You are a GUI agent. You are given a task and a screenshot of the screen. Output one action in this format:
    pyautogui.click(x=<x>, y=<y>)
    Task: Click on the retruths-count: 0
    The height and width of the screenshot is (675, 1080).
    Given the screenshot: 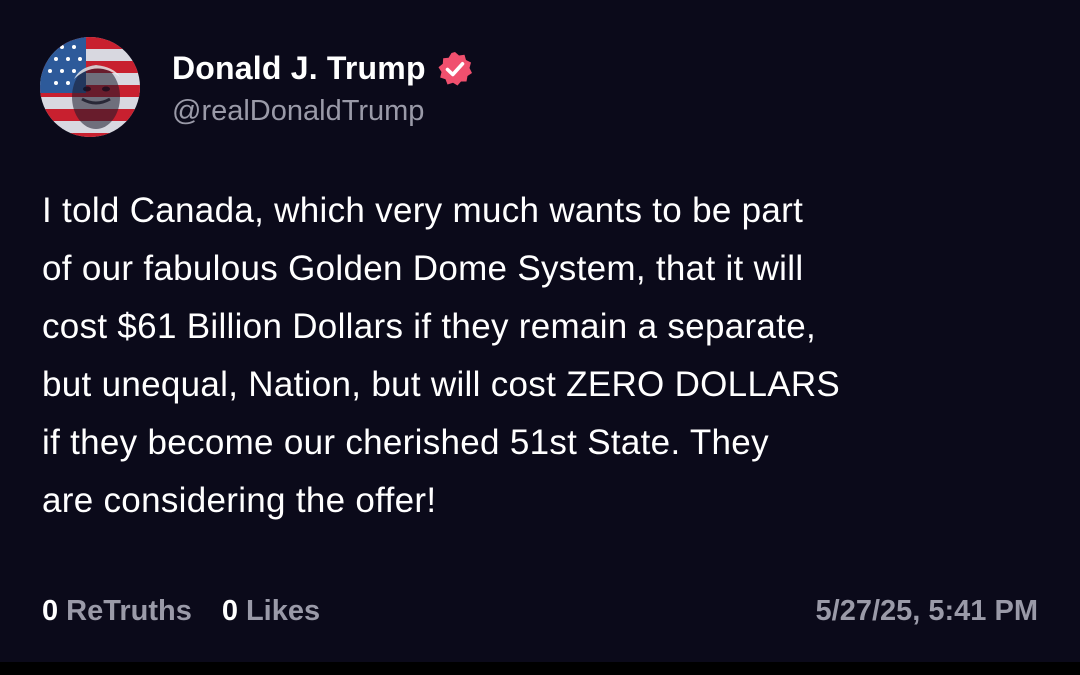 What is the action you would take?
    pyautogui.click(x=50, y=610)
    